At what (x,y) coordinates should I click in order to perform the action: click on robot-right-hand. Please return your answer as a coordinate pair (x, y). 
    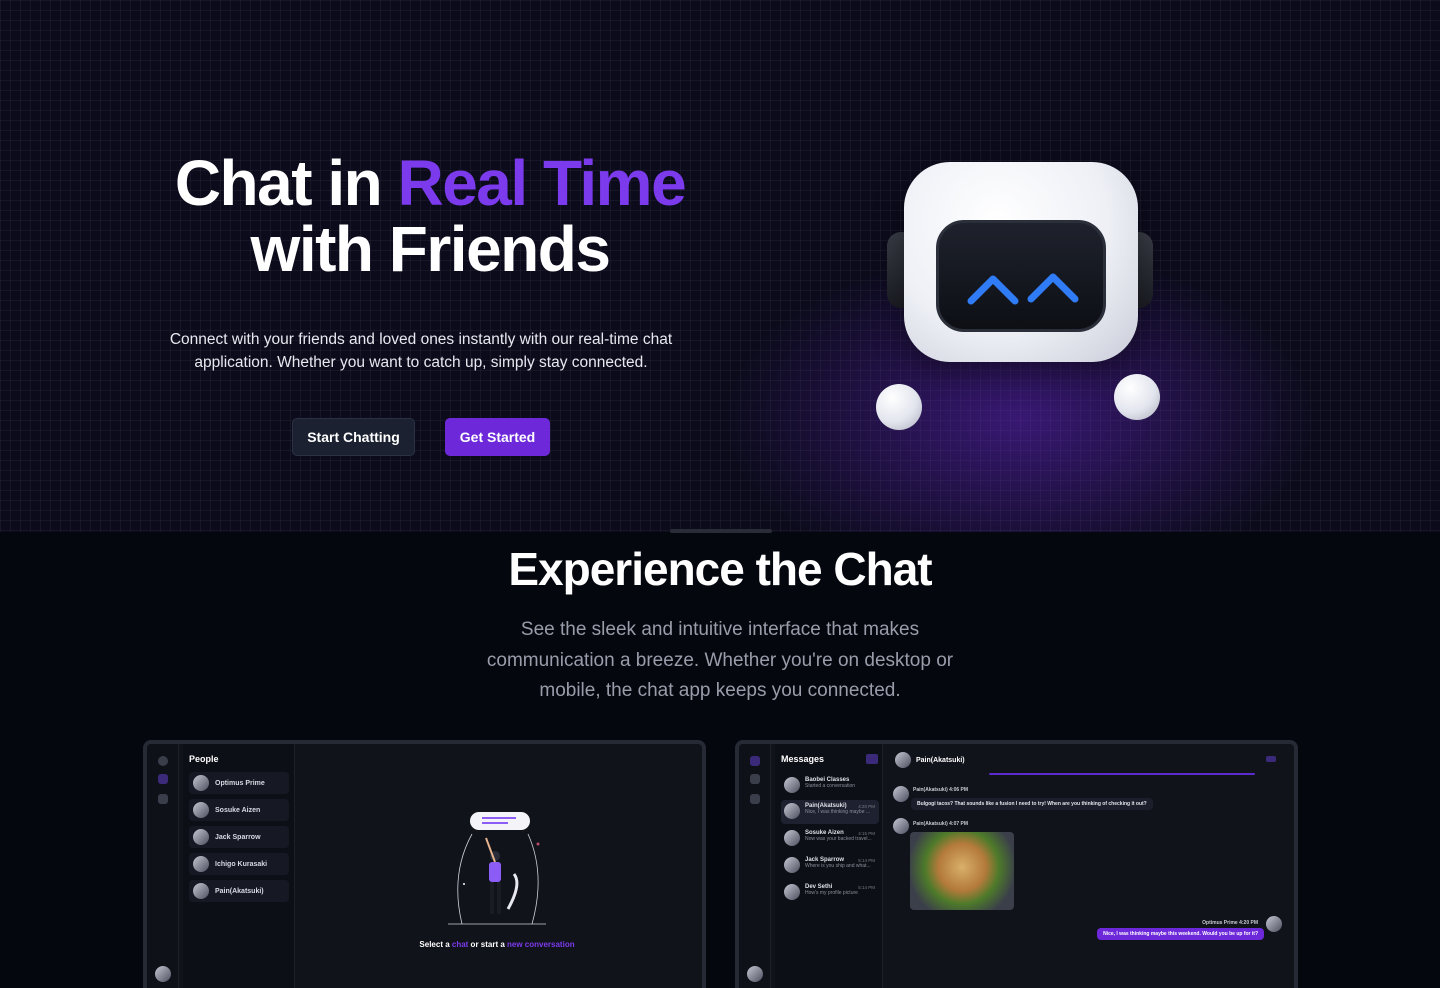
    Looking at the image, I should click on (1137, 397).